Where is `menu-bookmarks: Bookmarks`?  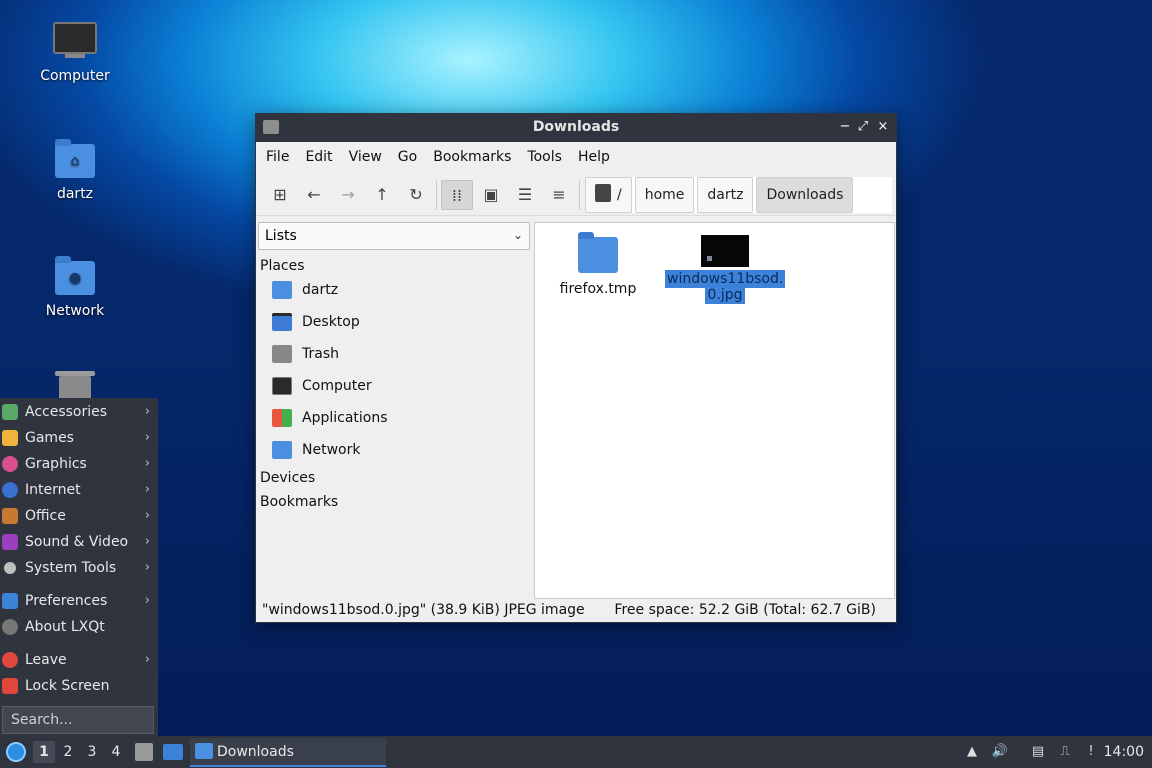 menu-bookmarks: Bookmarks is located at coordinates (472, 157).